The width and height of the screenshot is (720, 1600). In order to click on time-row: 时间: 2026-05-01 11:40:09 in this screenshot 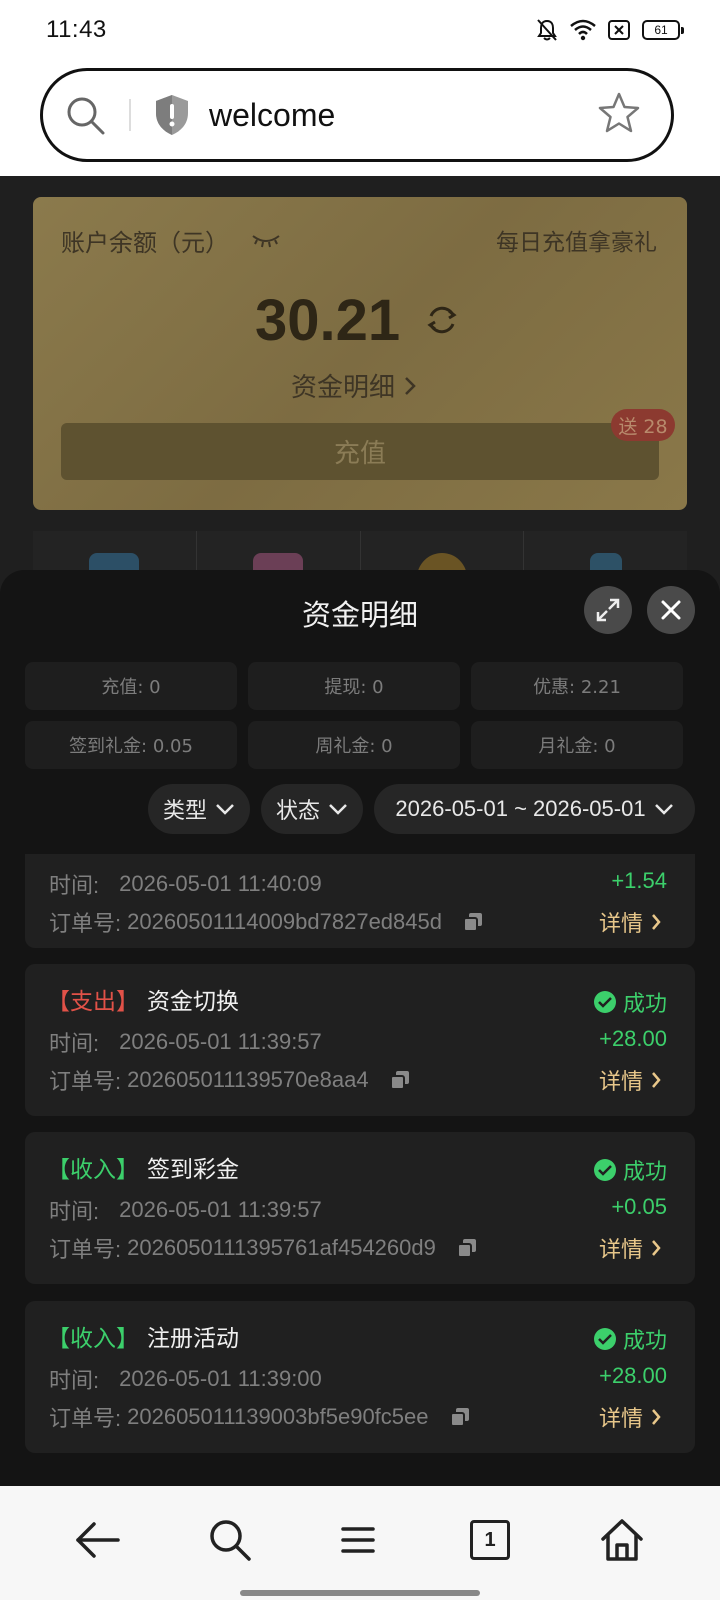, I will do `click(185, 884)`.